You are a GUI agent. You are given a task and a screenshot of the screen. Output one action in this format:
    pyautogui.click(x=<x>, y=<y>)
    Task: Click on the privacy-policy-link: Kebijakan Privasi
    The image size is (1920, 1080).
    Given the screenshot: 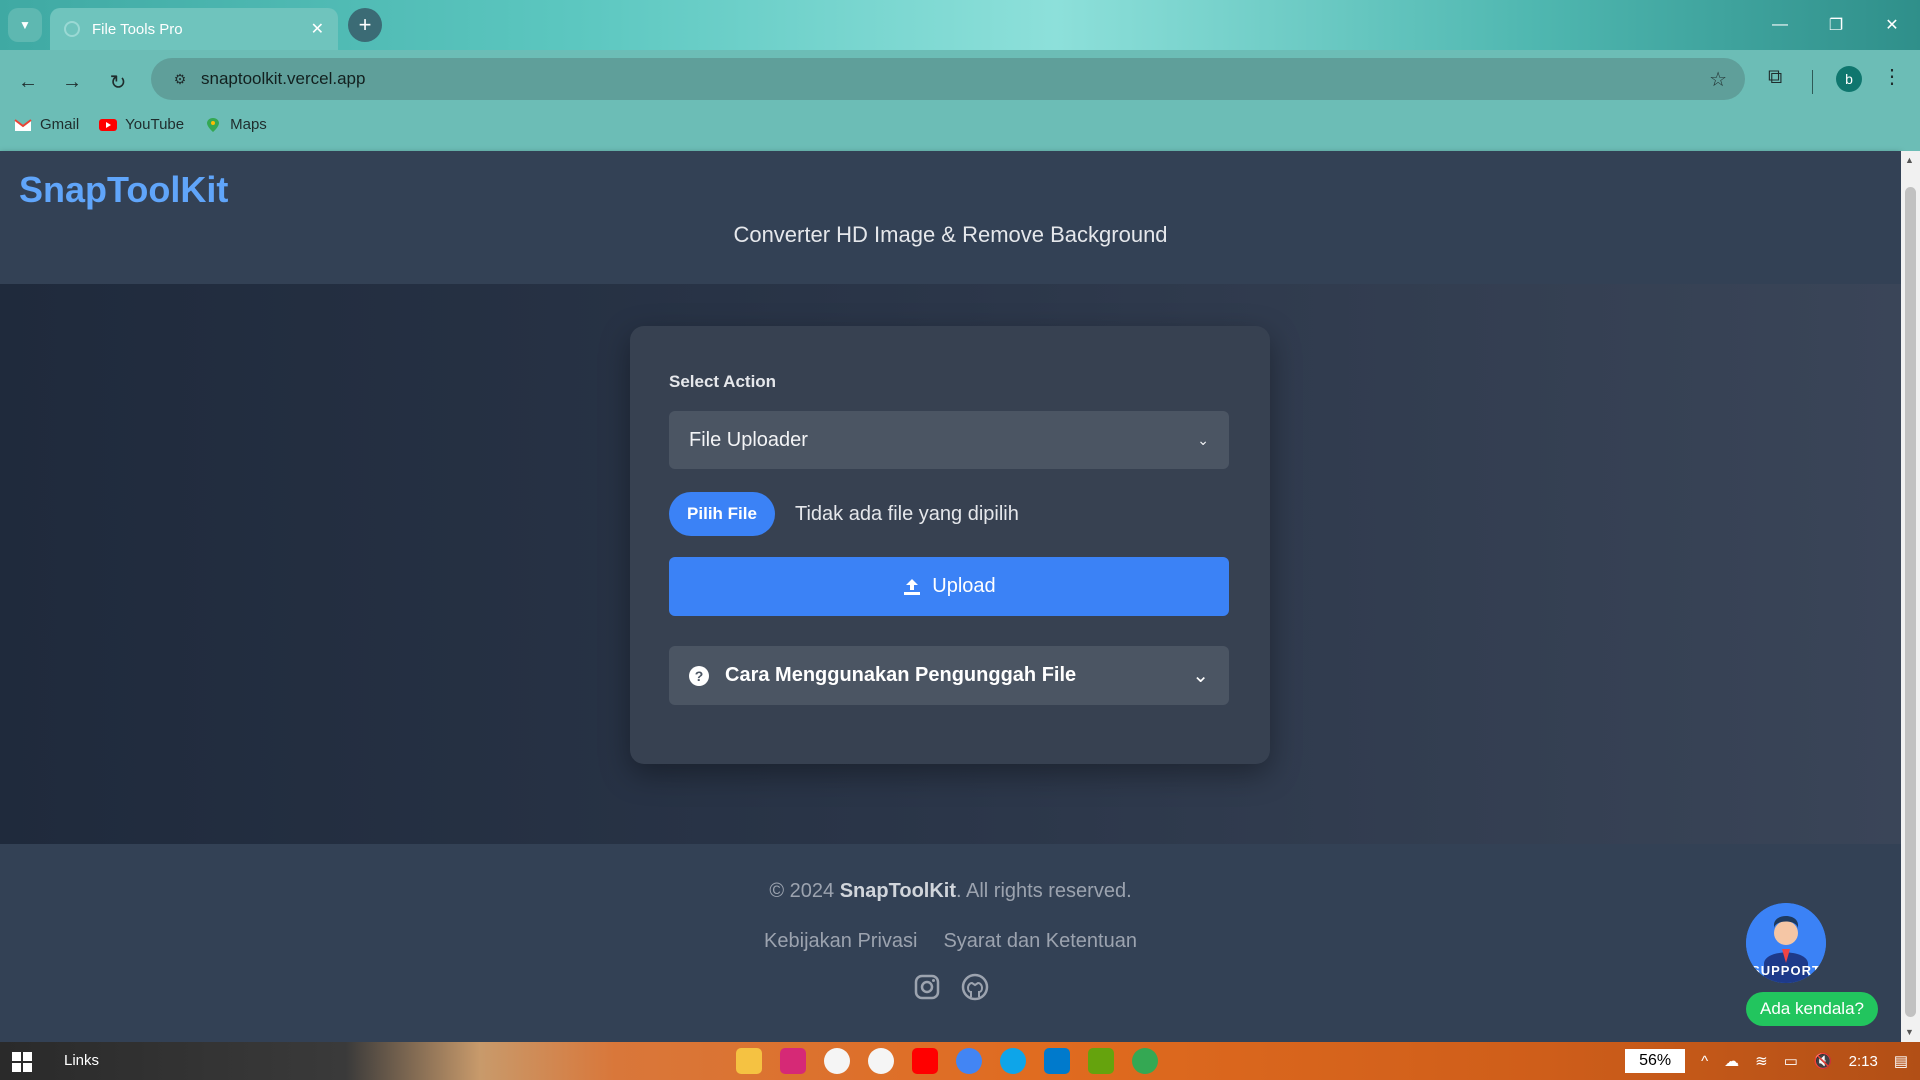 What is the action you would take?
    pyautogui.click(x=840, y=941)
    